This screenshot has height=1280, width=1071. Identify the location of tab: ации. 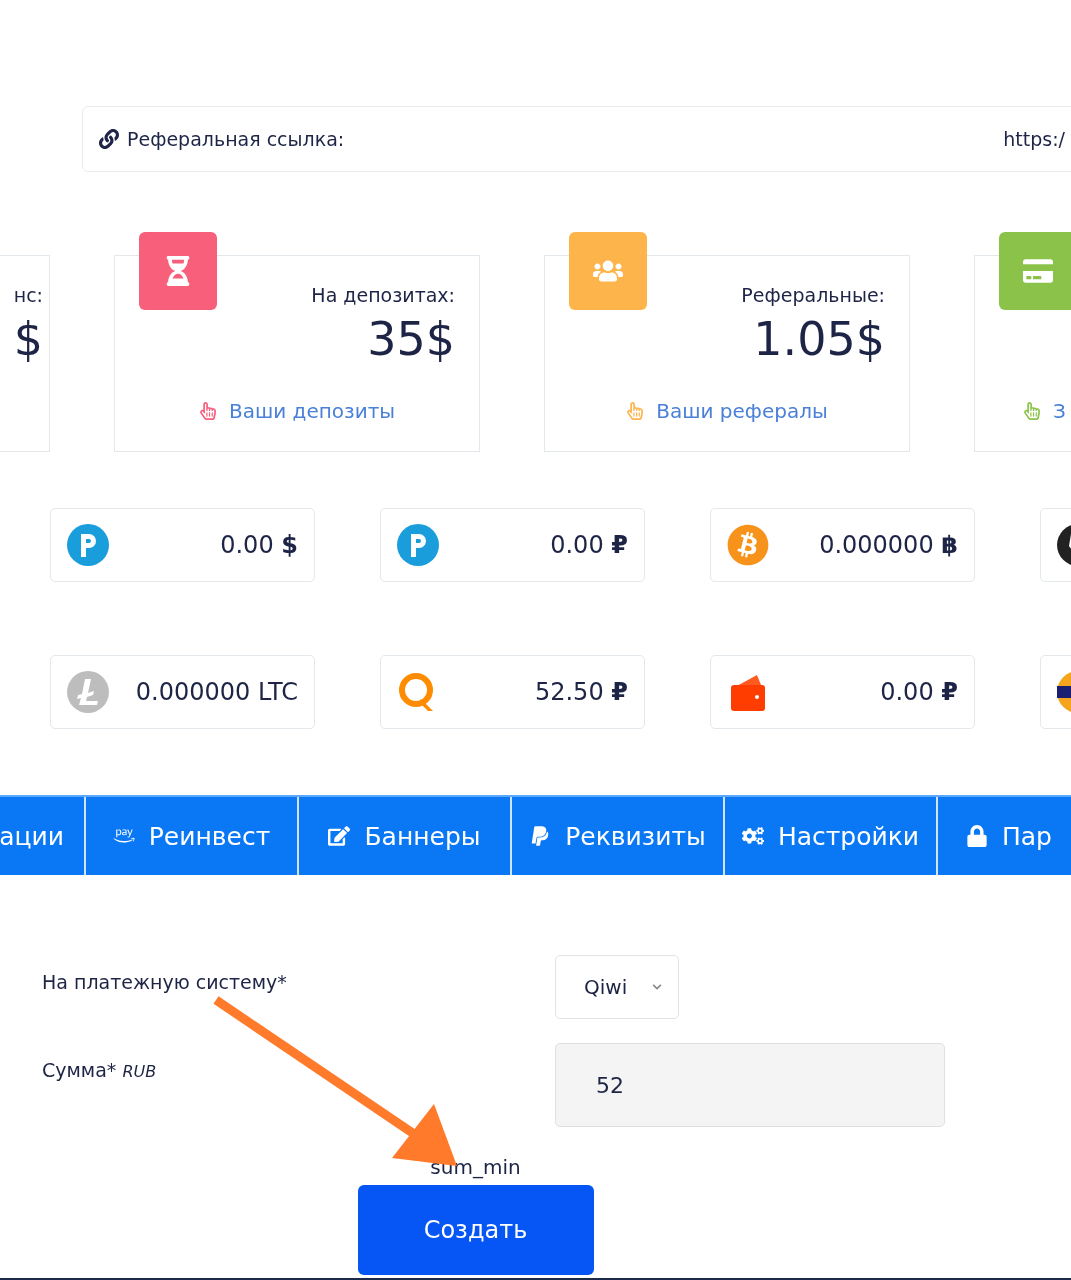
(43, 836).